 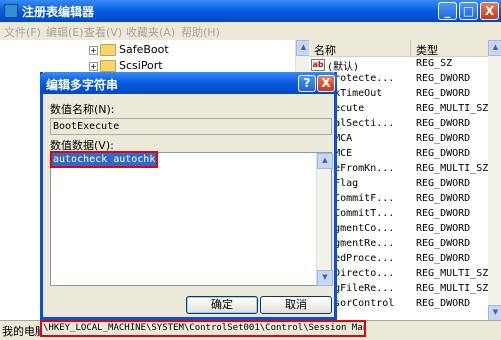 What do you see at coordinates (200, 32) in the screenshot?
I see `menu-help: 帮助(H)` at bounding box center [200, 32].